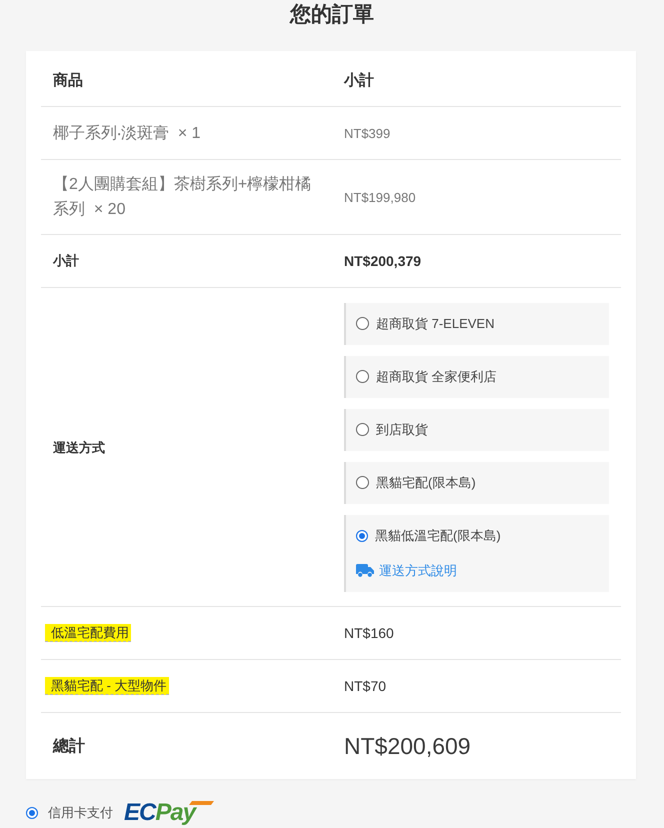  Describe the element at coordinates (127, 133) in the screenshot. I see `product-name: 椰子系列‧淡斑膏 × 1` at that location.